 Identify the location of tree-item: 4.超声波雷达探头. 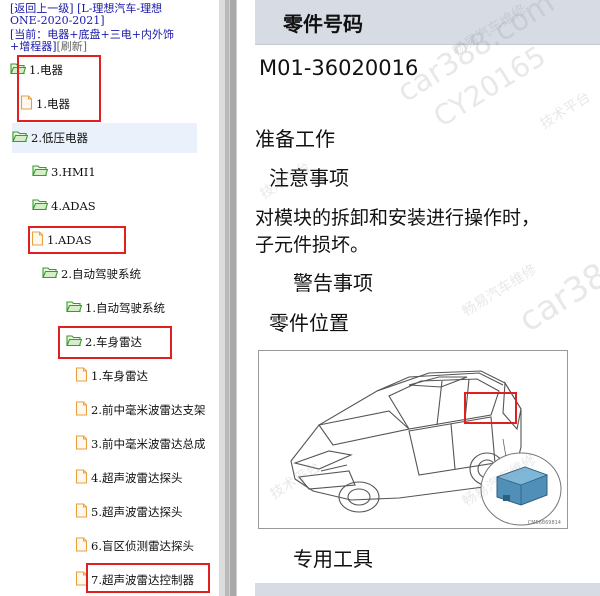
(147, 478).